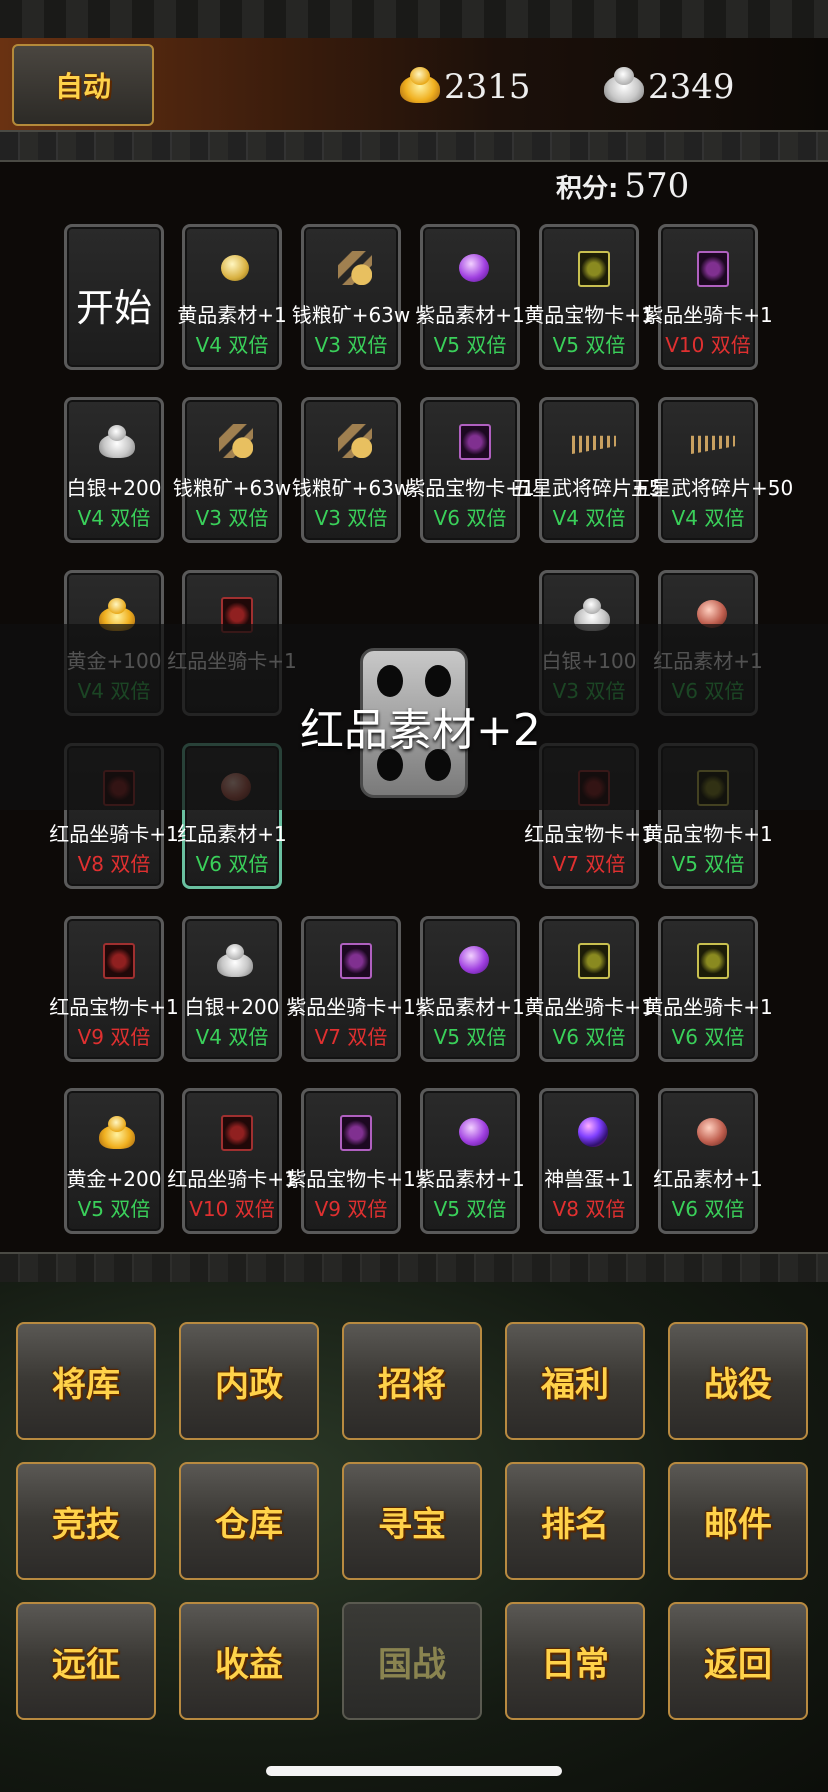  What do you see at coordinates (708, 1161) in the screenshot?
I see `board-cell: 红品素材+1 V6 双倍` at bounding box center [708, 1161].